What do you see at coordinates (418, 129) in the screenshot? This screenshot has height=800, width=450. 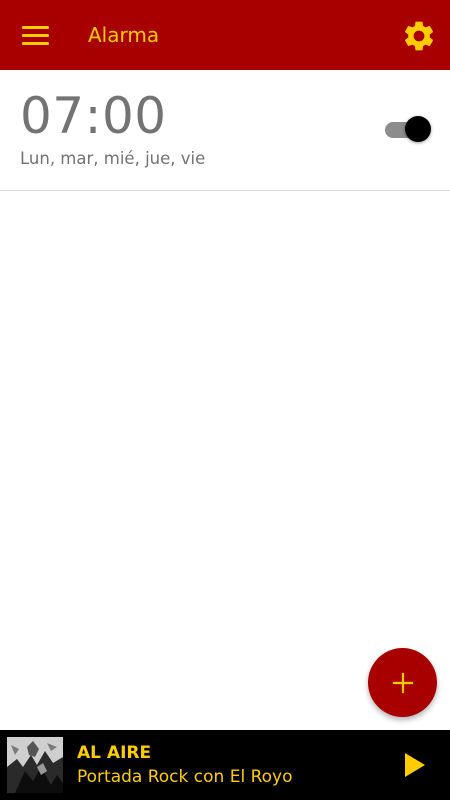 I see `toggle-thumb` at bounding box center [418, 129].